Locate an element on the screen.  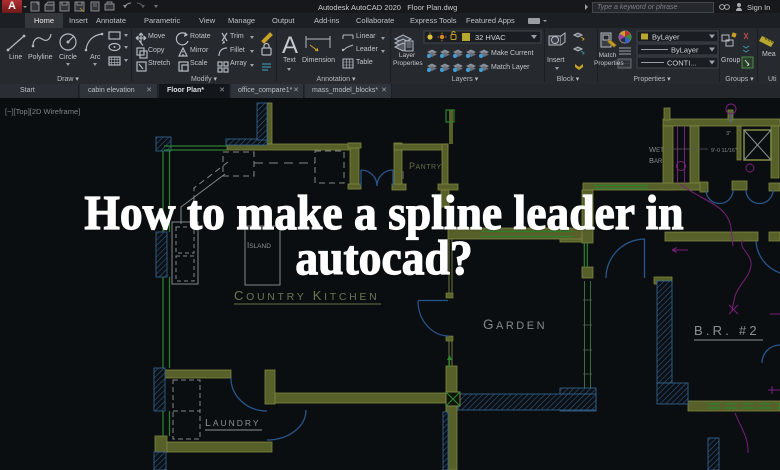
svg-text: [−][Top][2D Wireframe] is located at coordinates (42, 111).